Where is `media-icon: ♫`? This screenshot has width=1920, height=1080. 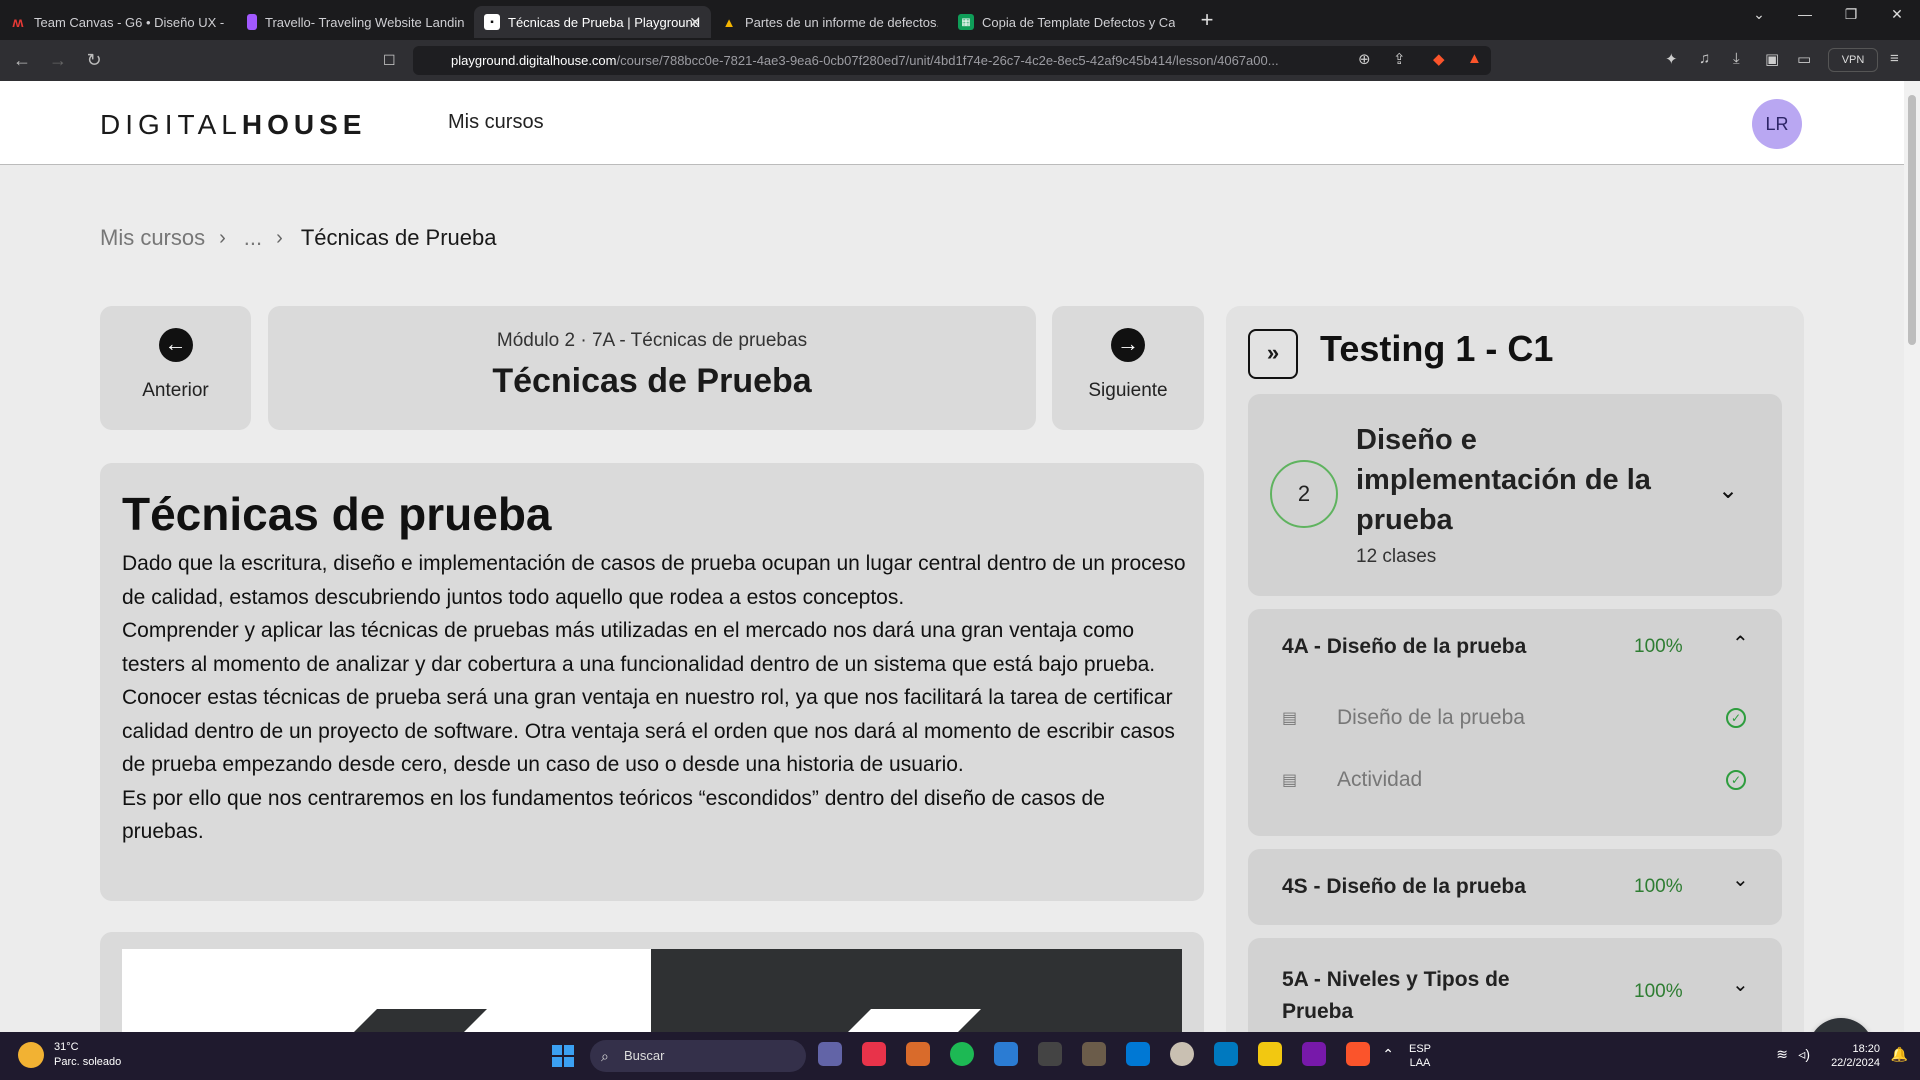
media-icon: ♫ is located at coordinates (1704, 58).